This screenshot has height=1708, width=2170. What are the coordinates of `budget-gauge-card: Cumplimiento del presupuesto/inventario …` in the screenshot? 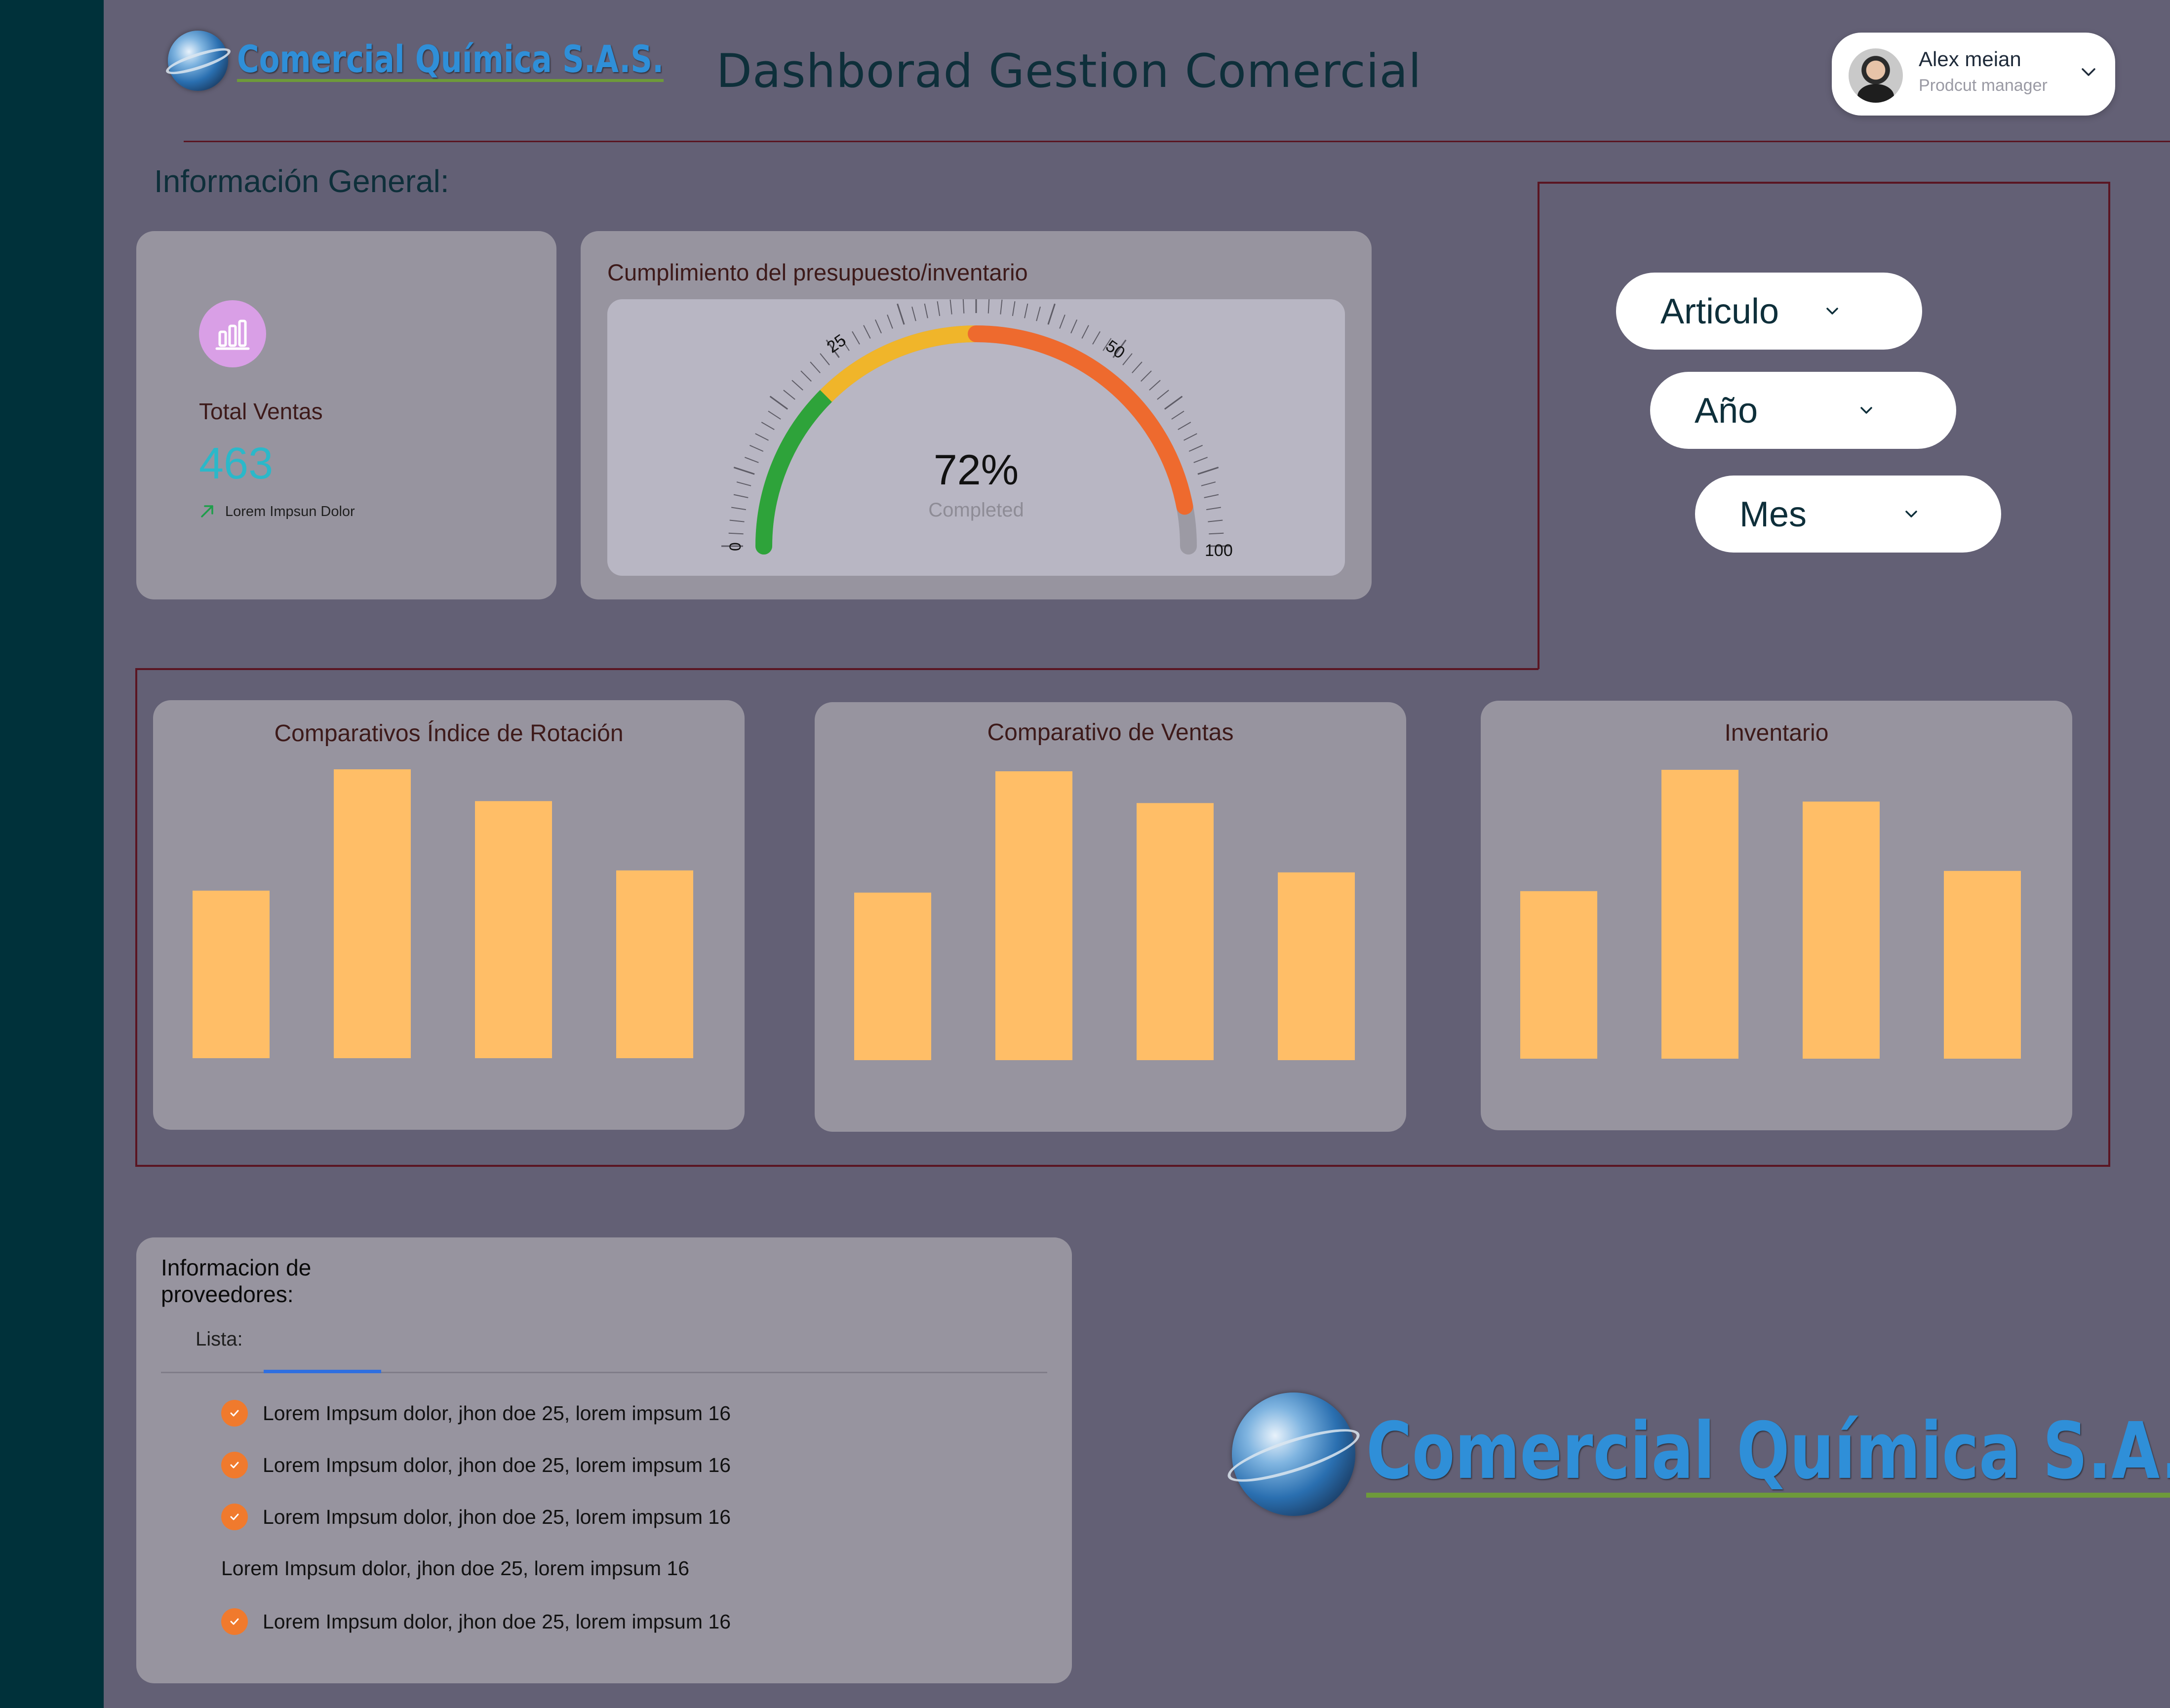 It's located at (977, 415).